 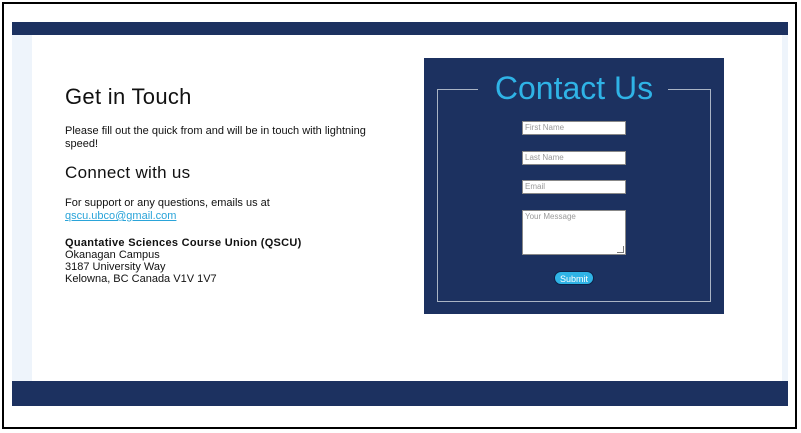 I want to click on message-textarea: Your Message, so click(x=574, y=232).